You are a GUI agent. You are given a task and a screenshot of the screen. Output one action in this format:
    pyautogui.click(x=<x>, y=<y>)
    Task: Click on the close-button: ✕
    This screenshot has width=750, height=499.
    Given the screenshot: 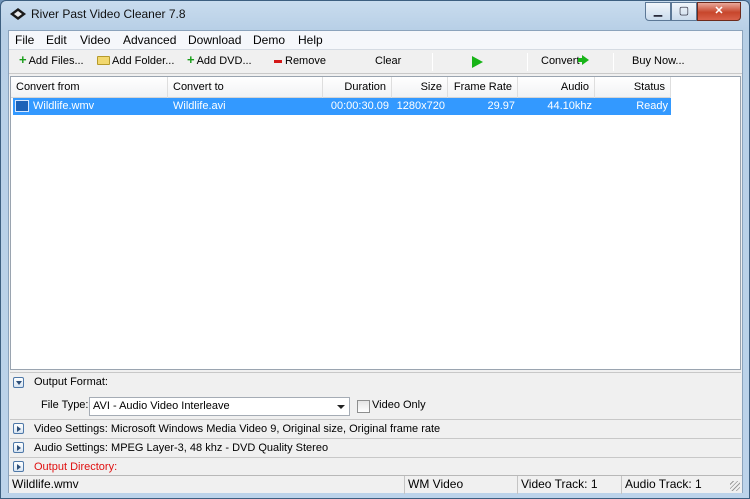 What is the action you would take?
    pyautogui.click(x=719, y=11)
    